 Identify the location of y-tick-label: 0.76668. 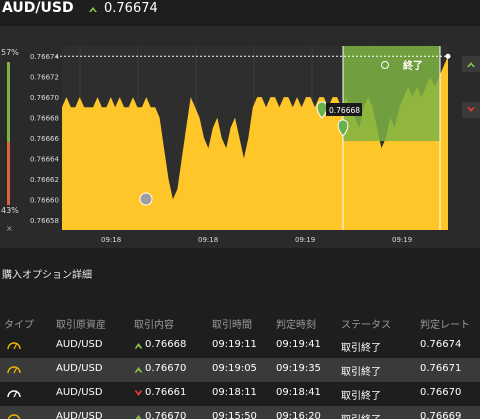
(44, 119).